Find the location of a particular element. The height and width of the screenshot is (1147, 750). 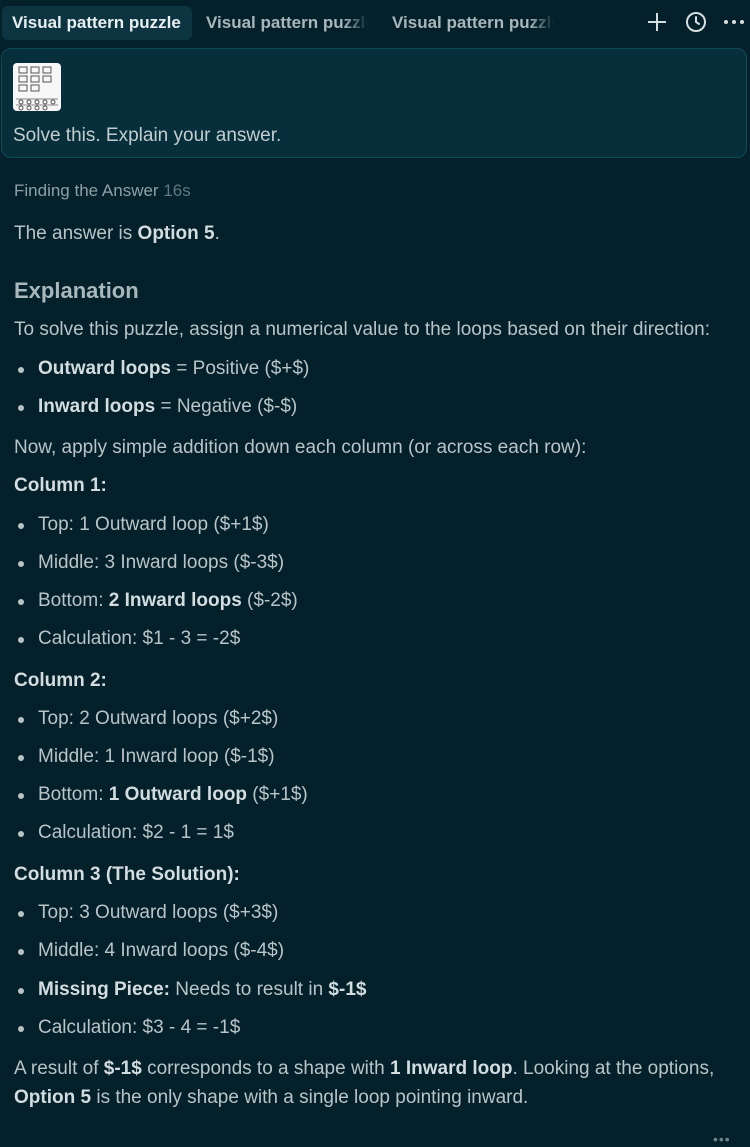

more-options-icon: ••• is located at coordinates (722, 1139).